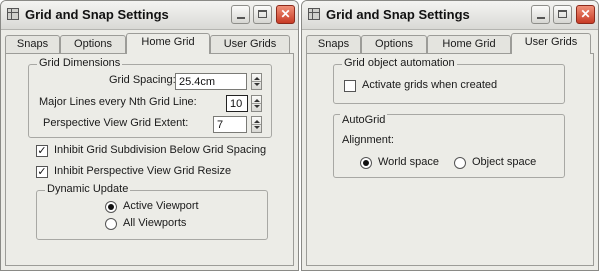 This screenshot has width=599, height=271. What do you see at coordinates (161, 206) in the screenshot?
I see `active-viewport-label: Active Viewport` at bounding box center [161, 206].